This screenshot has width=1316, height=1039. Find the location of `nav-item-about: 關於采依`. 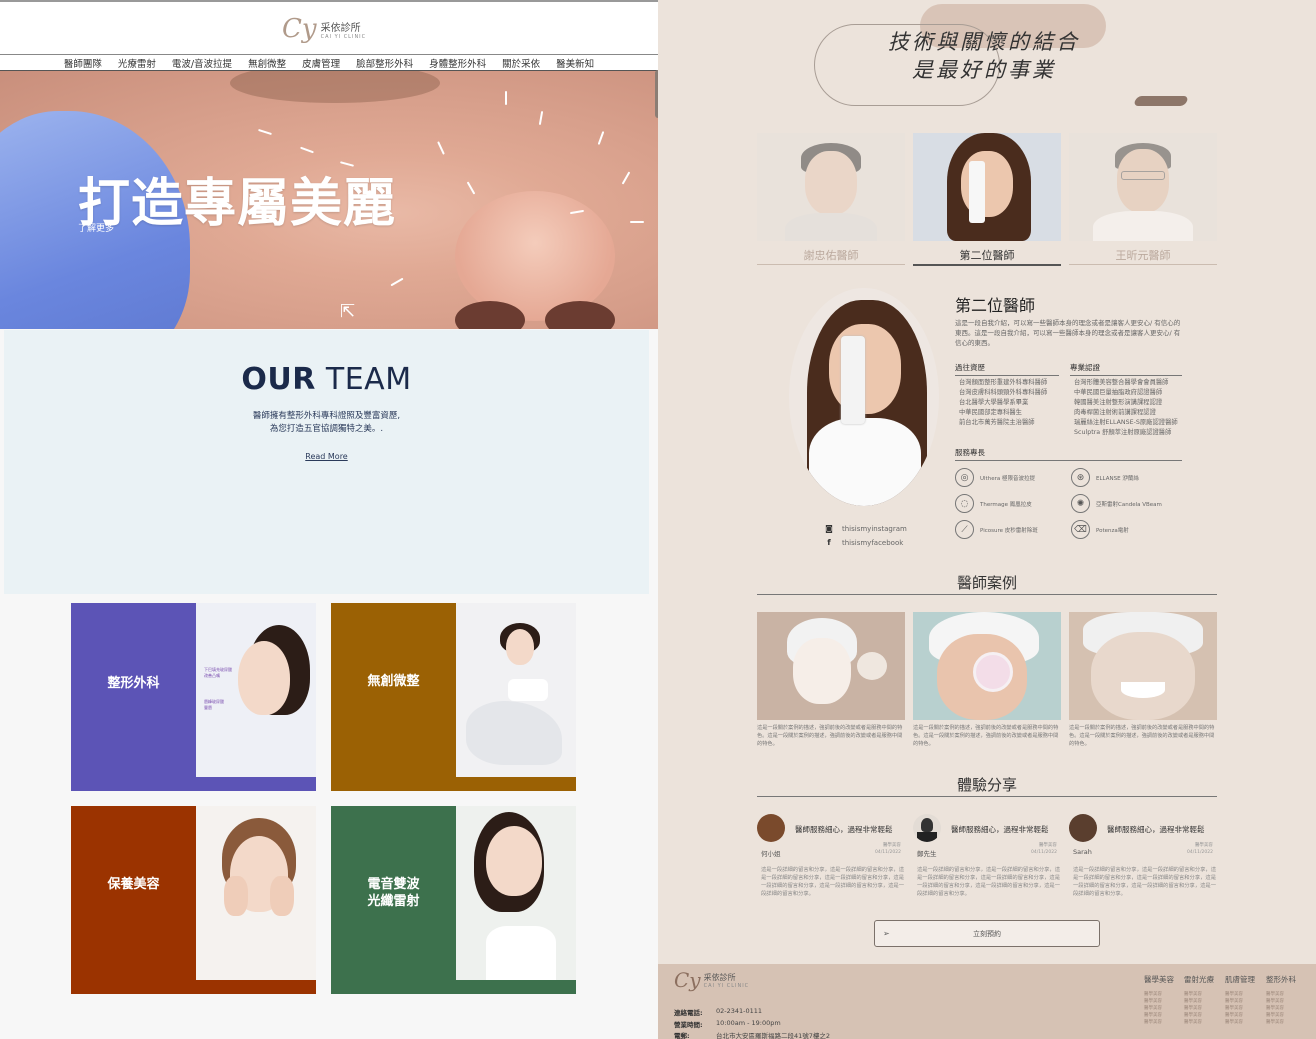

nav-item-about: 關於采依 is located at coordinates (521, 62).